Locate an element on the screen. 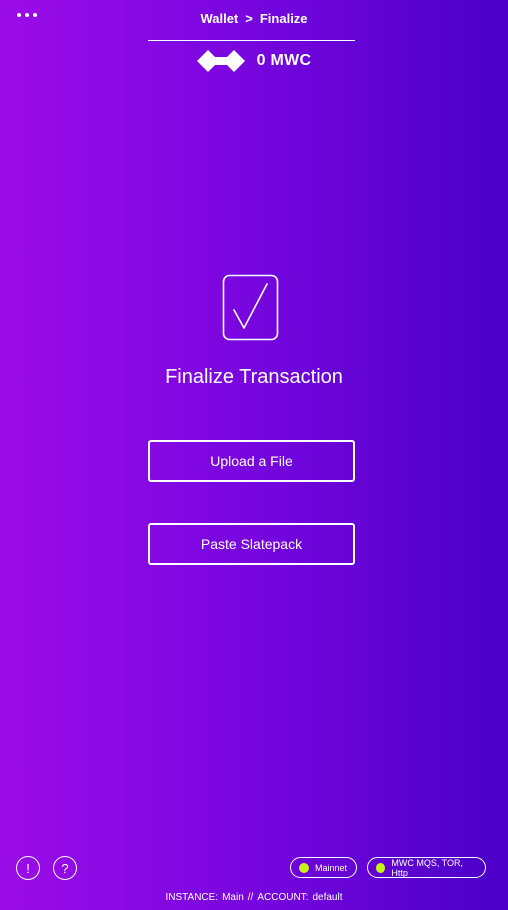 The height and width of the screenshot is (910, 508). listener-status-badge: MWC MQS, TOR, Http is located at coordinates (426, 867).